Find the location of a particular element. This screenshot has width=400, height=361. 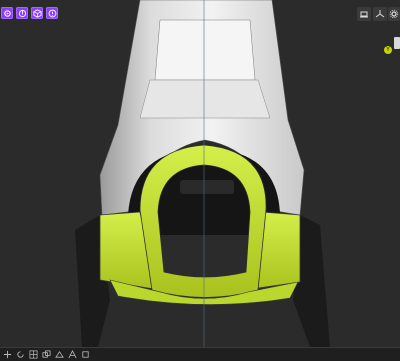

view-cube-icon is located at coordinates (37, 13).